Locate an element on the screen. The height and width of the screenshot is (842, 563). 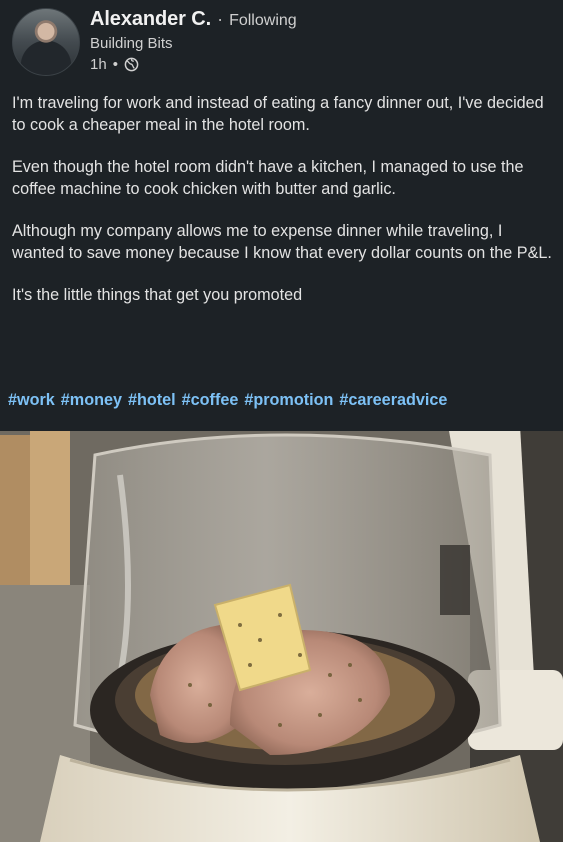
hashtag-hotel: #hotel is located at coordinates (152, 403).